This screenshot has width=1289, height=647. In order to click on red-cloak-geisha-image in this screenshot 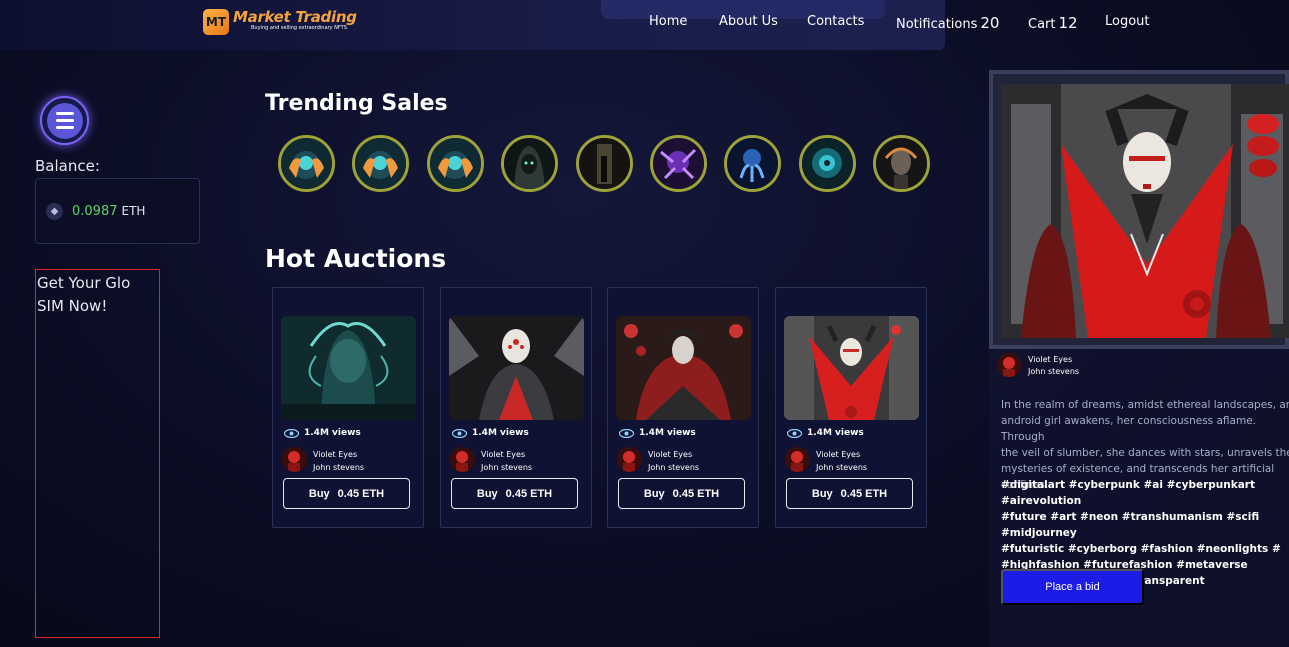, I will do `click(683, 368)`.